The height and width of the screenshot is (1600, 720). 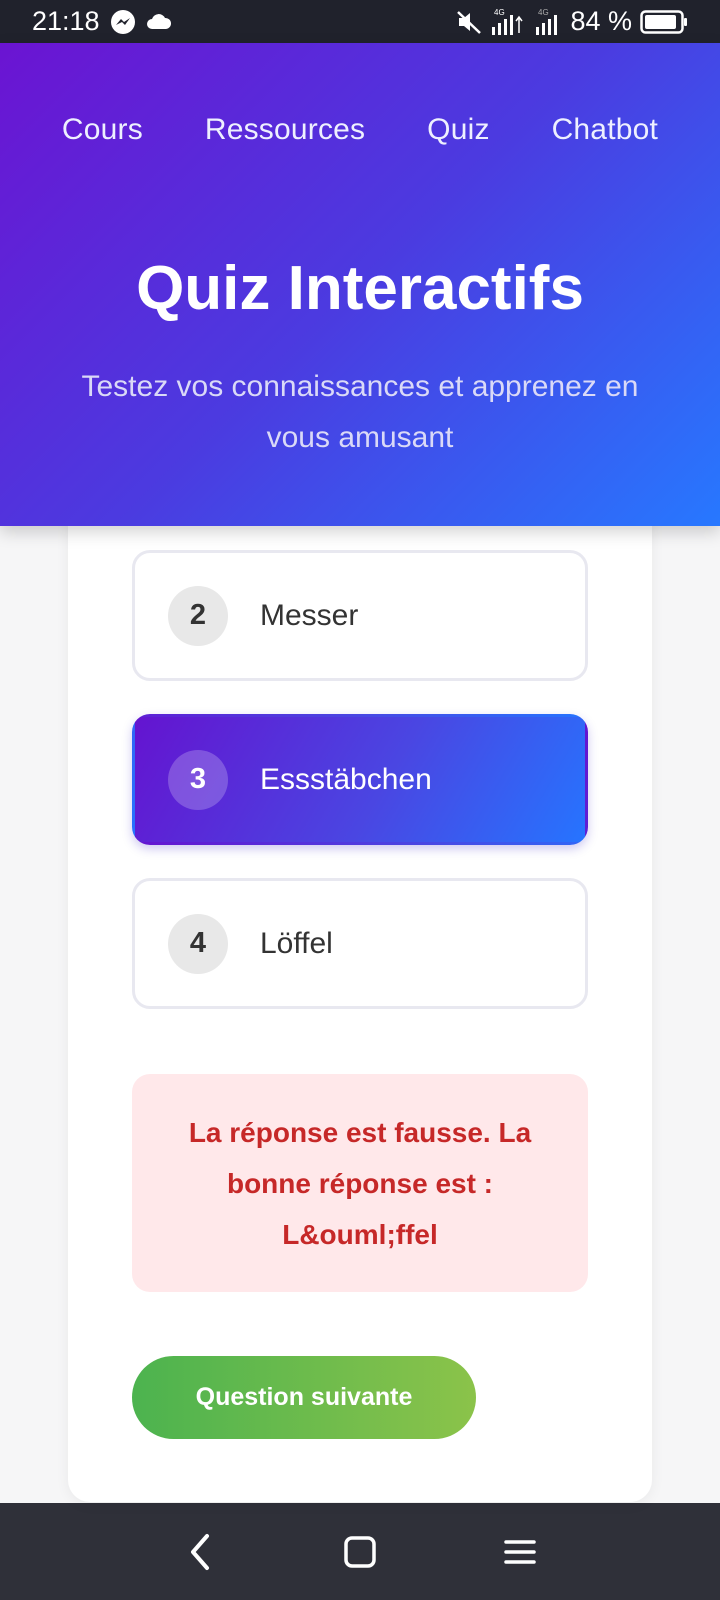 I want to click on status-right: 4G 4G 84 %, so click(x=572, y=21).